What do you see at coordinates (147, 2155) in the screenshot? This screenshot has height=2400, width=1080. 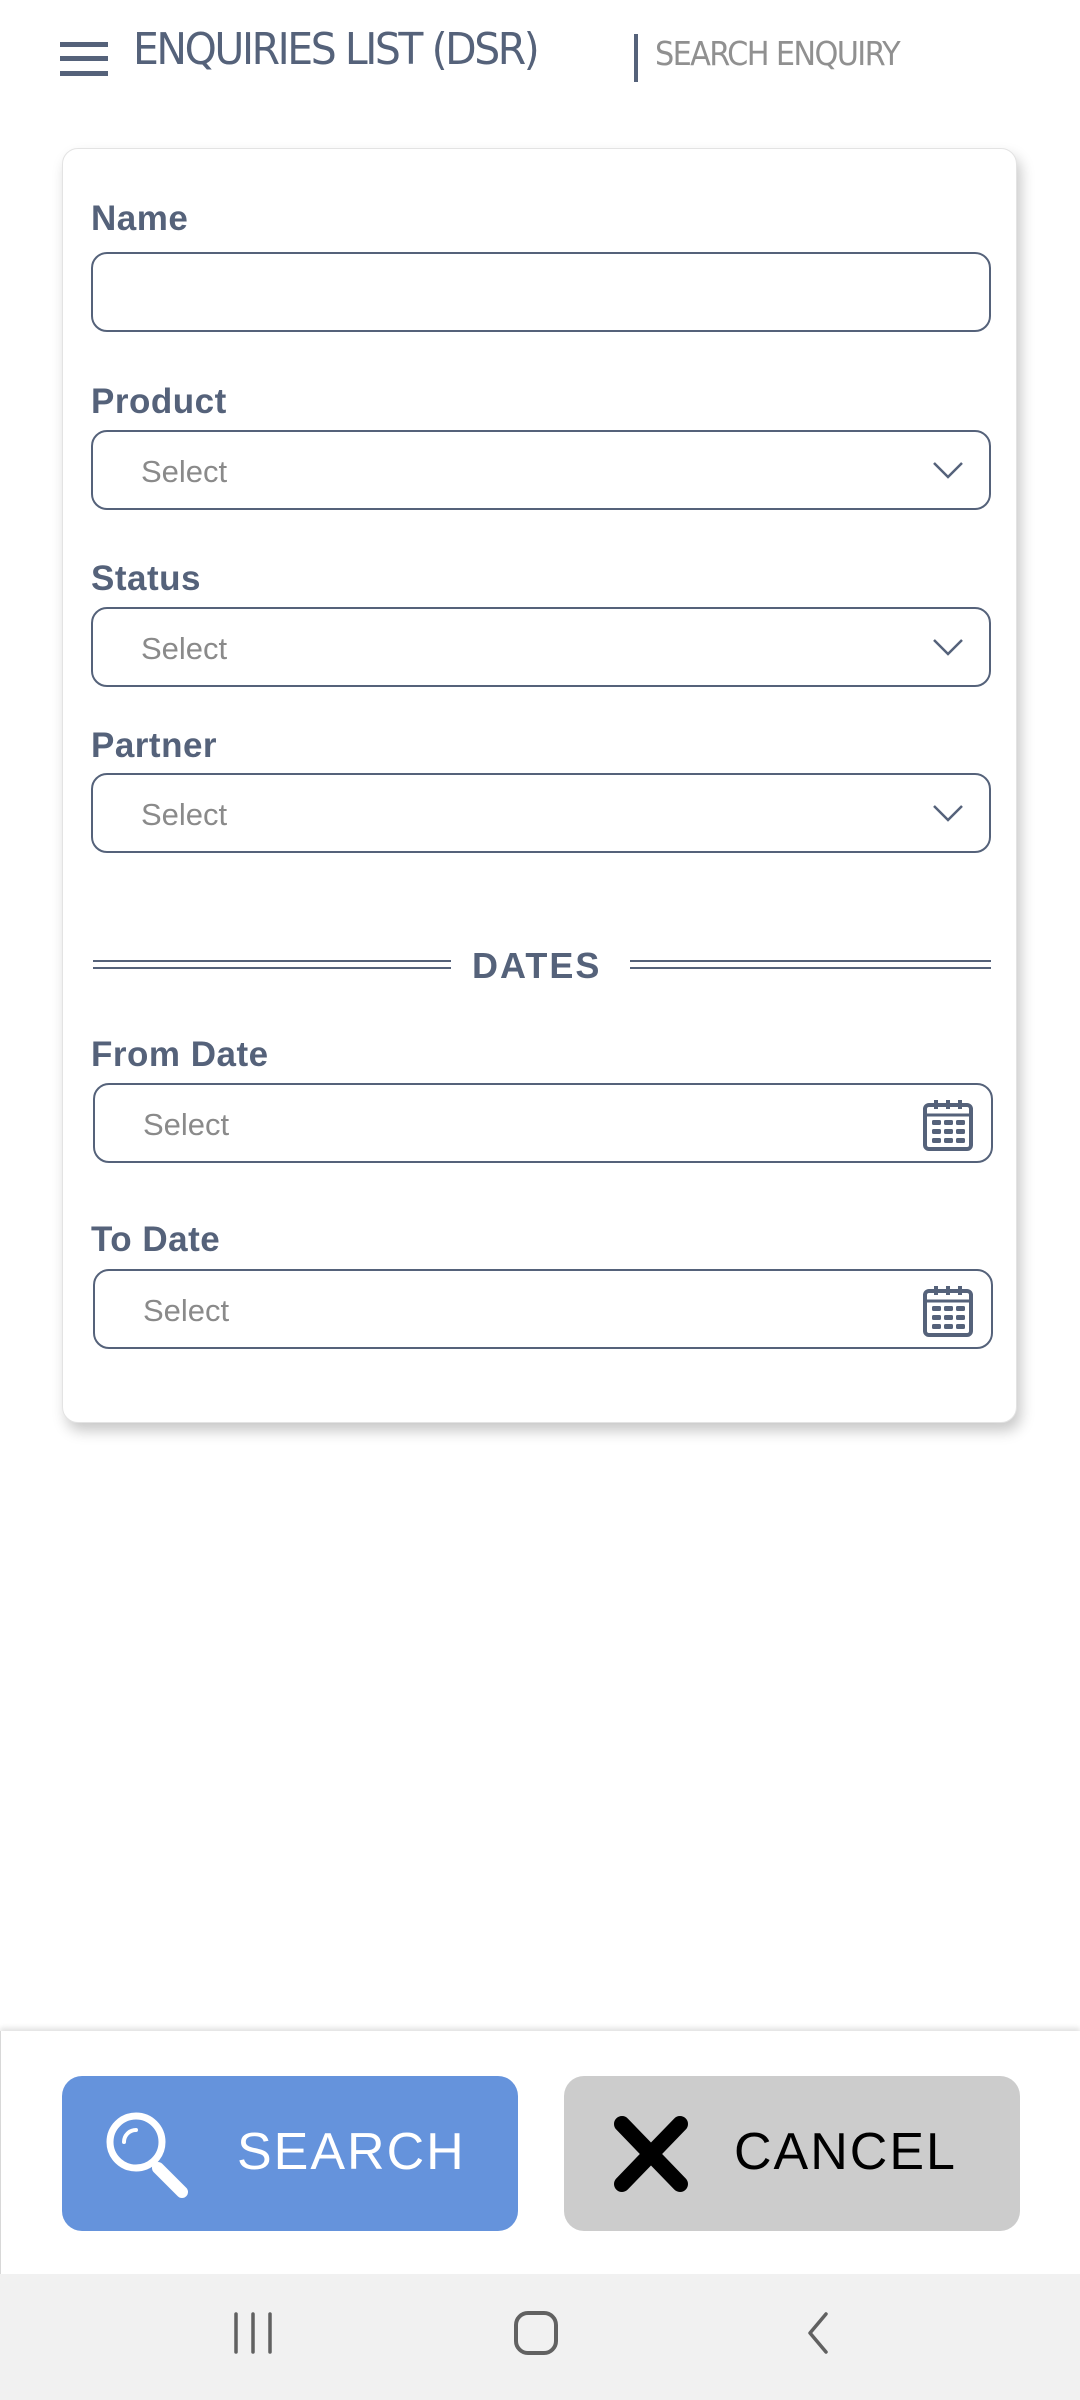 I see `search-icon` at bounding box center [147, 2155].